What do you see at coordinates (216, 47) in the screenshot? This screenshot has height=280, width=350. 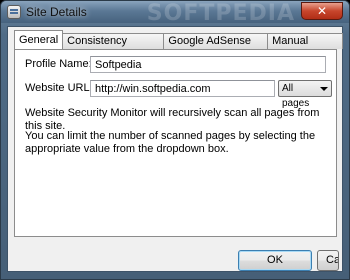 I see `tab-google-adsense-id: Google AdSense ID` at bounding box center [216, 47].